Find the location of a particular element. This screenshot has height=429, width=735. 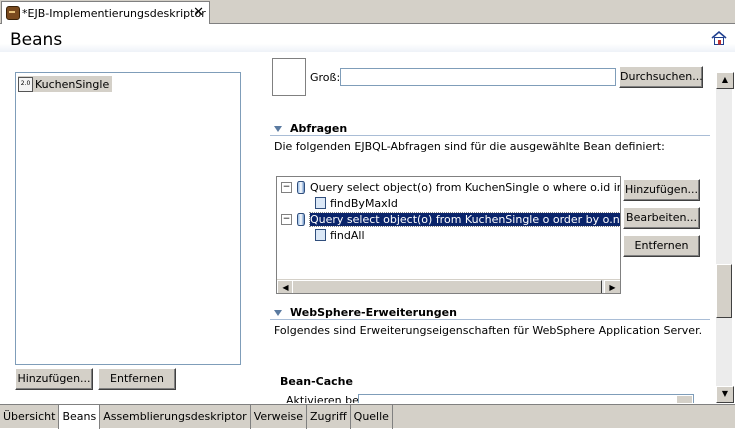

horizontal-scrollbar: ◀ ▶ is located at coordinates (448, 286).